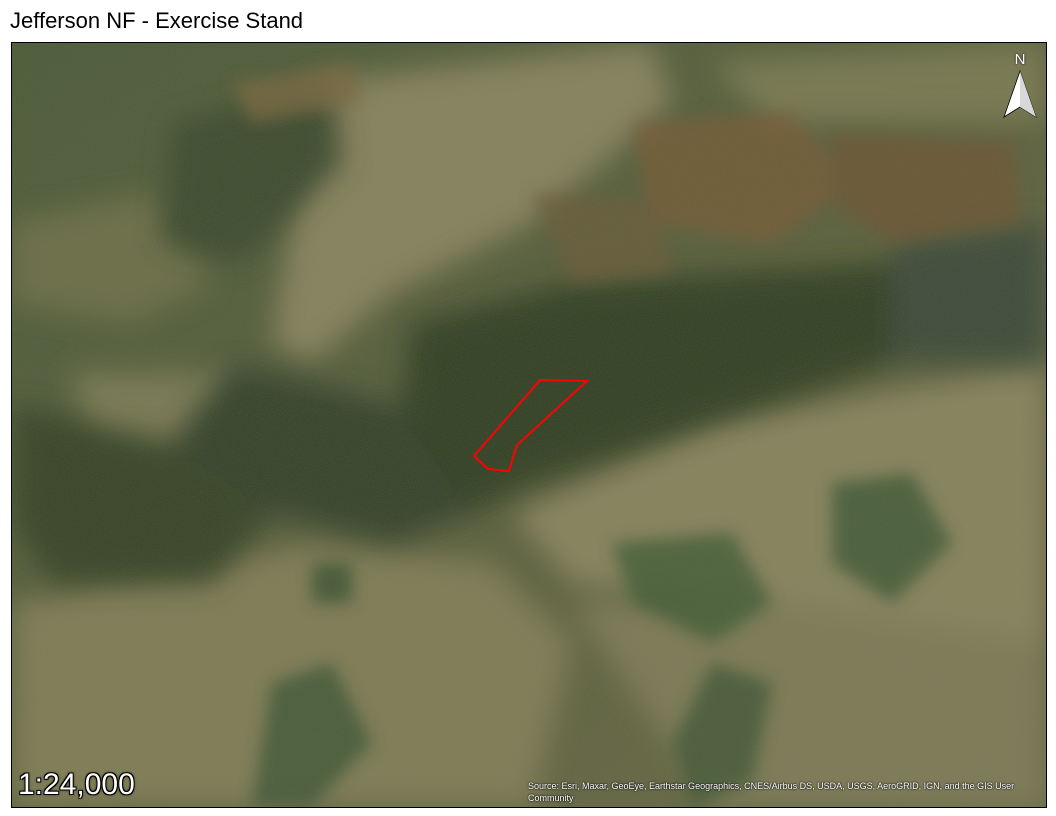 The width and height of the screenshot is (1056, 816). I want to click on north-label: N, so click(1020, 59).